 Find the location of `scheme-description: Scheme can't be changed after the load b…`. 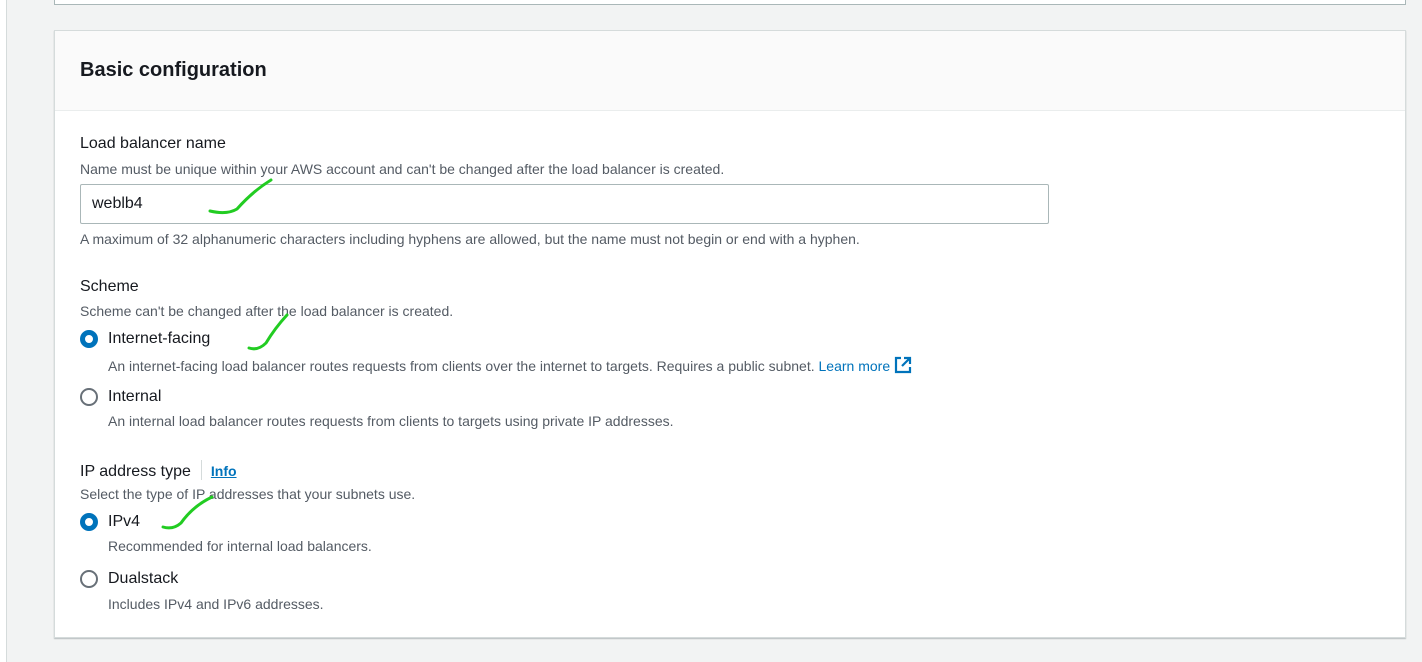

scheme-description: Scheme can't be changed after the load b… is located at coordinates (267, 311).